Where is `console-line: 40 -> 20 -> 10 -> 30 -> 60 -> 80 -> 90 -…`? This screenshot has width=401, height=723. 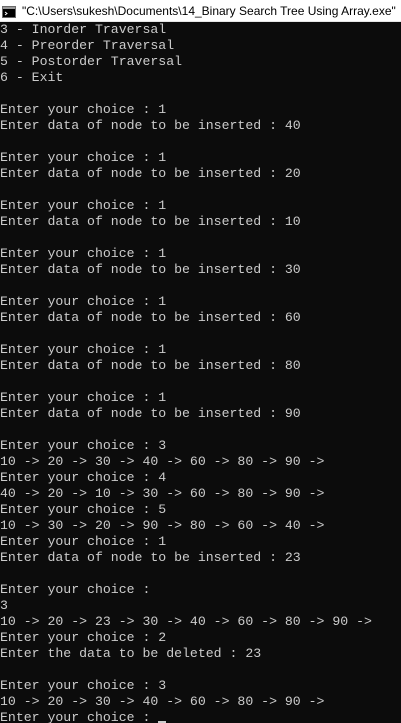 console-line: 40 -> 20 -> 10 -> 30 -> 60 -> 80 -> 90 -… is located at coordinates (162, 493).